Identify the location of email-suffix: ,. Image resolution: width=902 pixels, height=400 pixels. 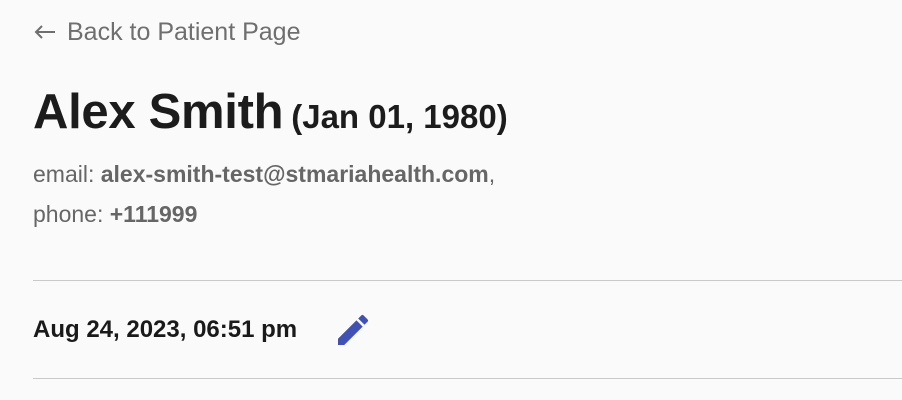
(492, 174).